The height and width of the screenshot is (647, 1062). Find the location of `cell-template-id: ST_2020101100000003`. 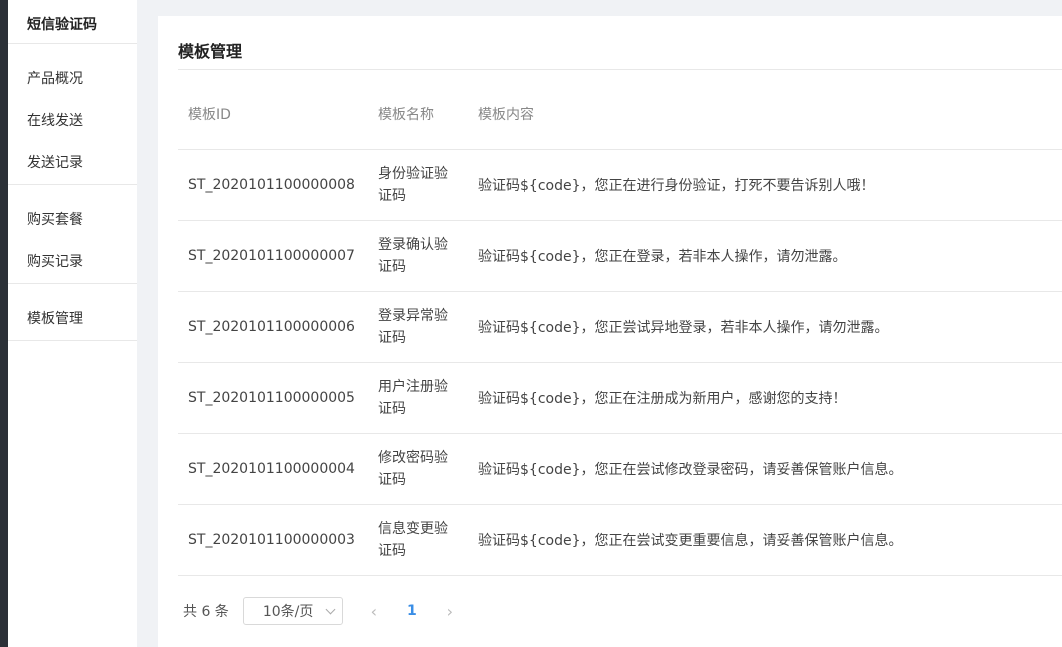

cell-template-id: ST_2020101100000003 is located at coordinates (273, 540).